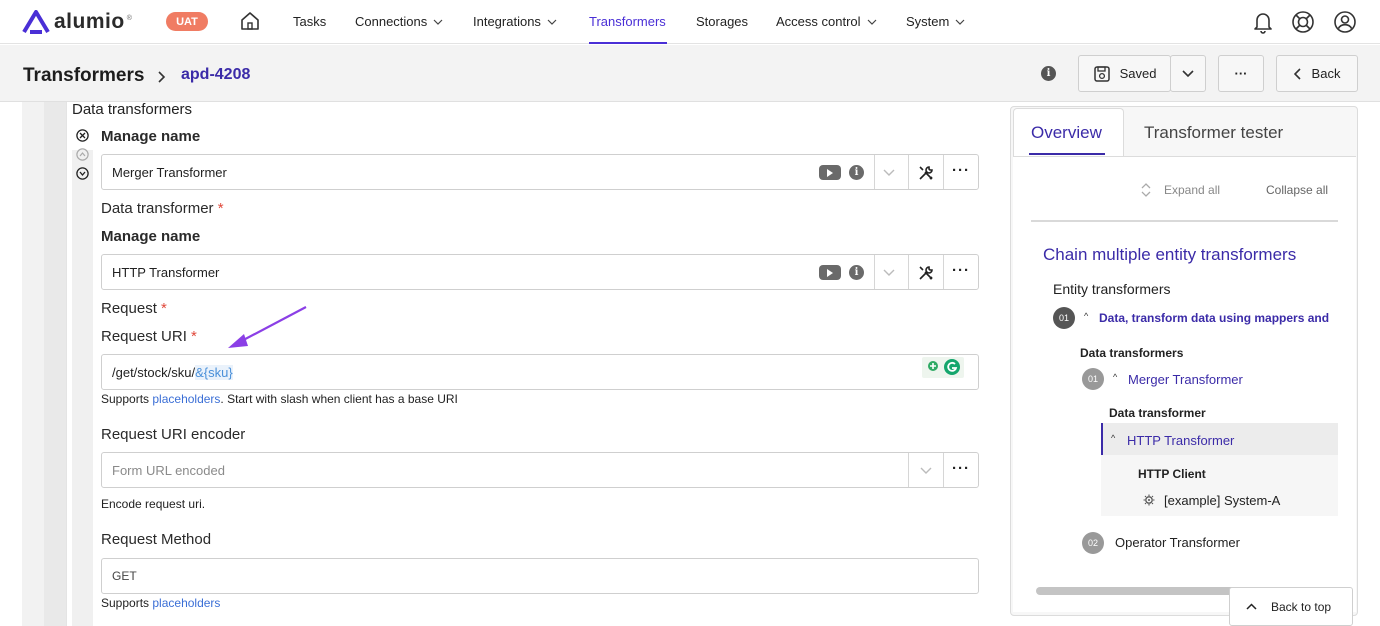  Describe the element at coordinates (214, 372) in the screenshot. I see `placeholder-token: &{sku}` at that location.